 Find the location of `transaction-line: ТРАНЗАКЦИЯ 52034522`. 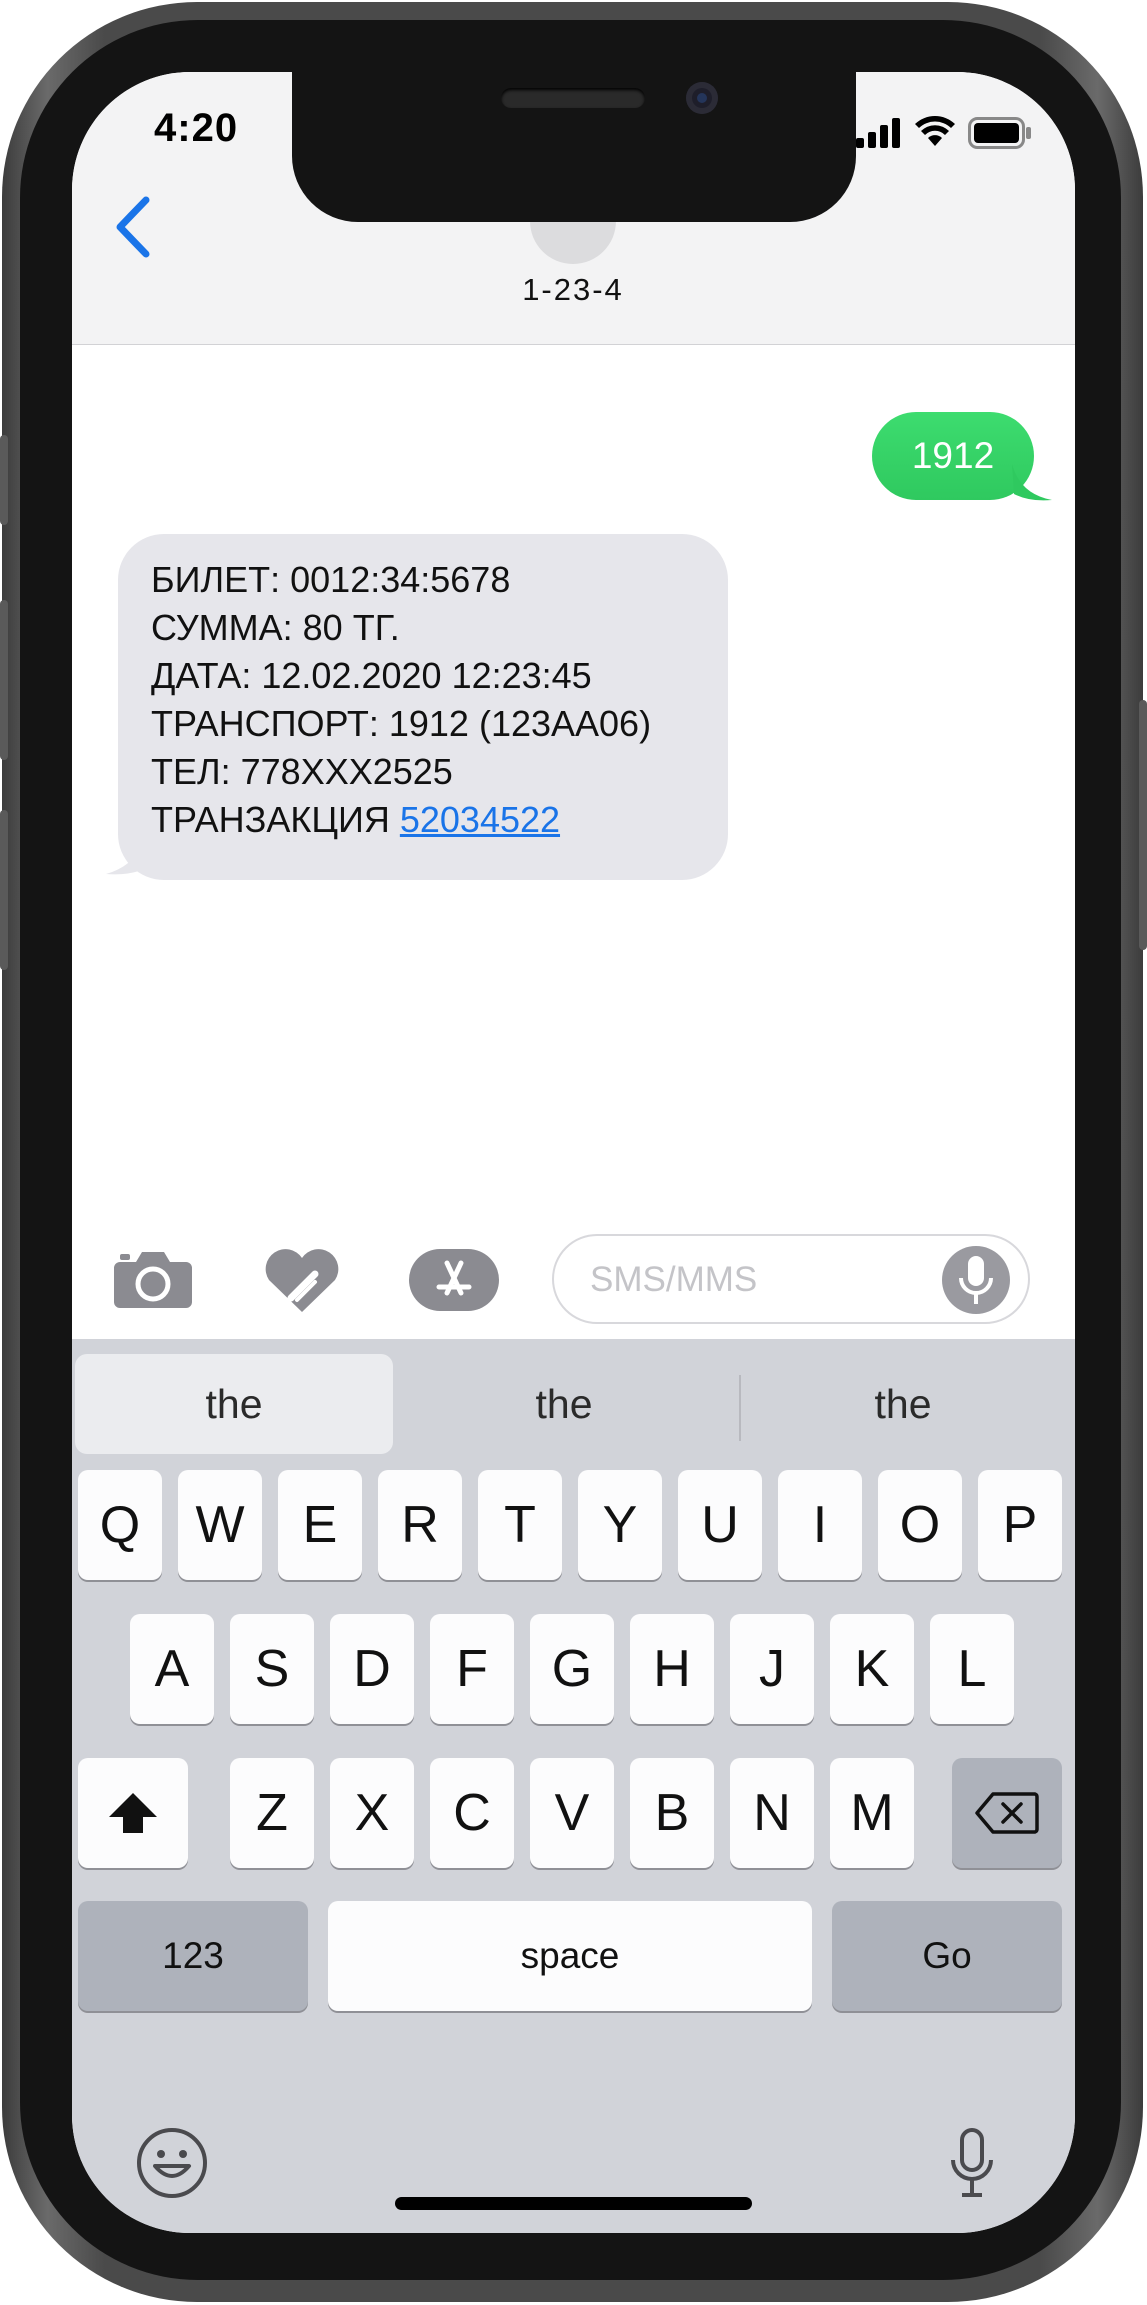

transaction-line: ТРАНЗАКЦИЯ 52034522 is located at coordinates (355, 820).